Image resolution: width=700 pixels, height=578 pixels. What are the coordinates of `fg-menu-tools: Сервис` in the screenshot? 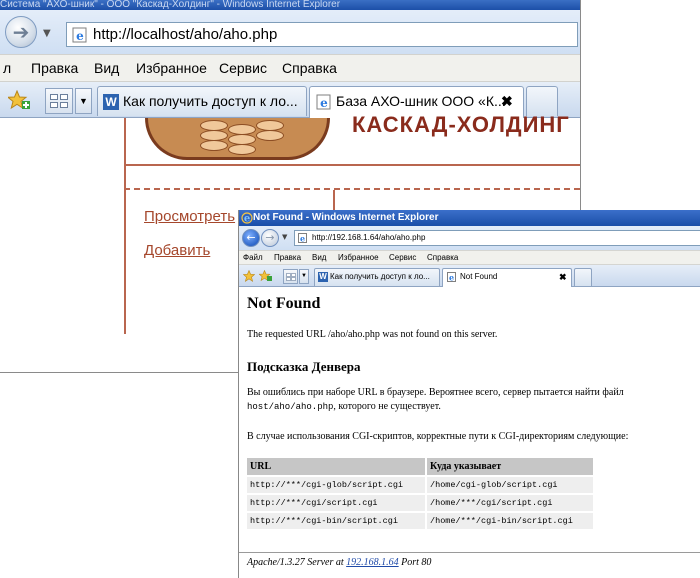 It's located at (402, 257).